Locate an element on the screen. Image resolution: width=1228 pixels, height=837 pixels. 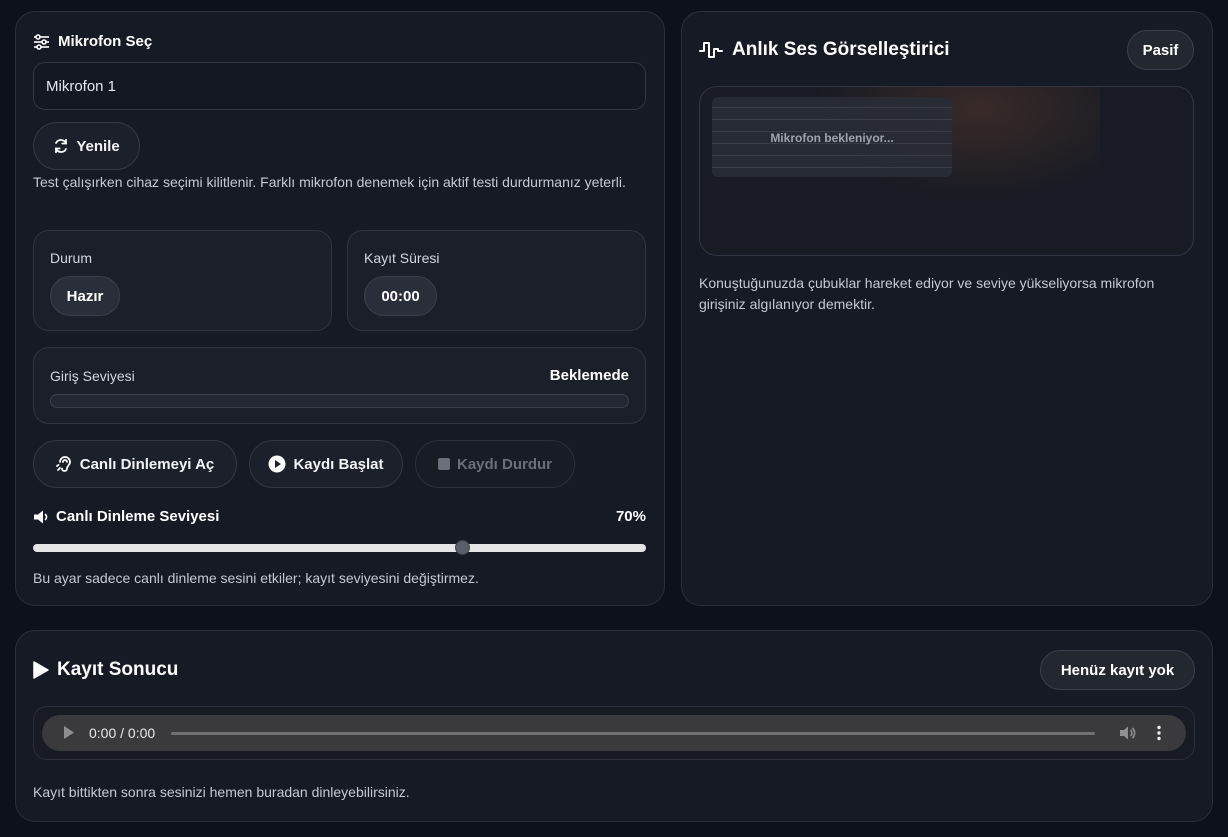
input-level-meter is located at coordinates (339, 401).